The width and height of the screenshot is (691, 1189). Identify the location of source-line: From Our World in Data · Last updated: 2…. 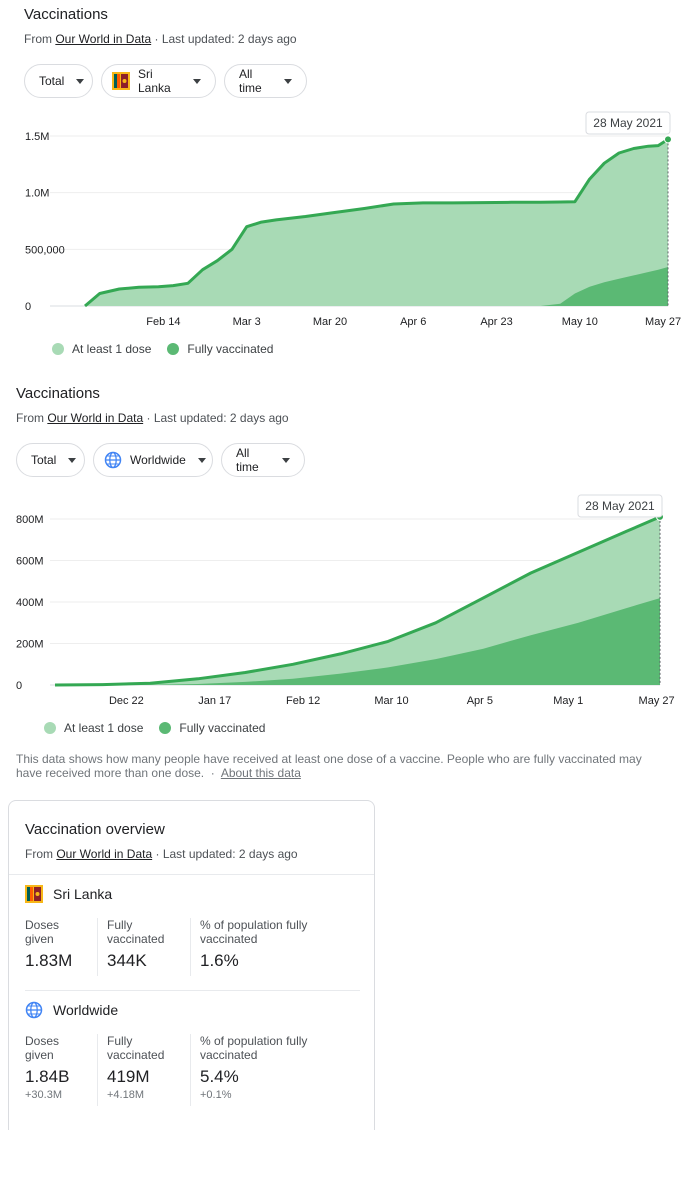
(161, 854).